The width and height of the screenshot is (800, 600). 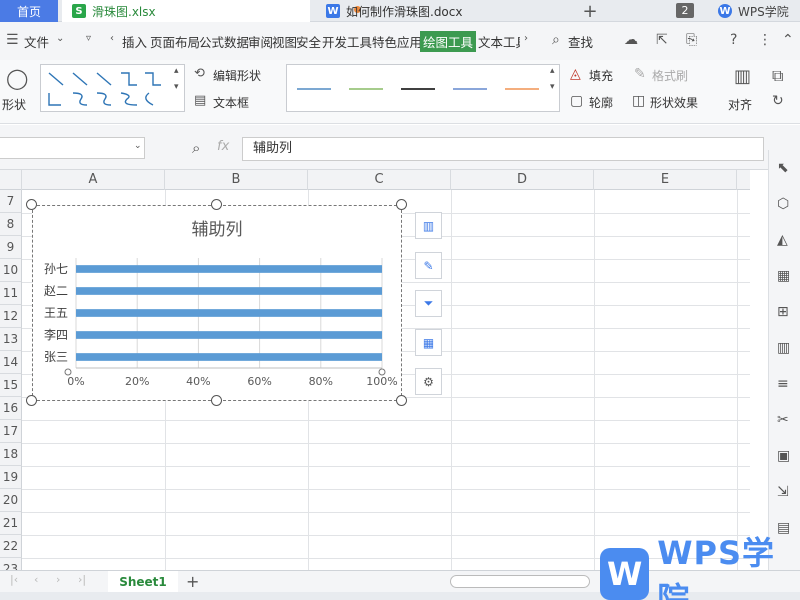 What do you see at coordinates (423, 88) in the screenshot?
I see `line-style-gallery` at bounding box center [423, 88].